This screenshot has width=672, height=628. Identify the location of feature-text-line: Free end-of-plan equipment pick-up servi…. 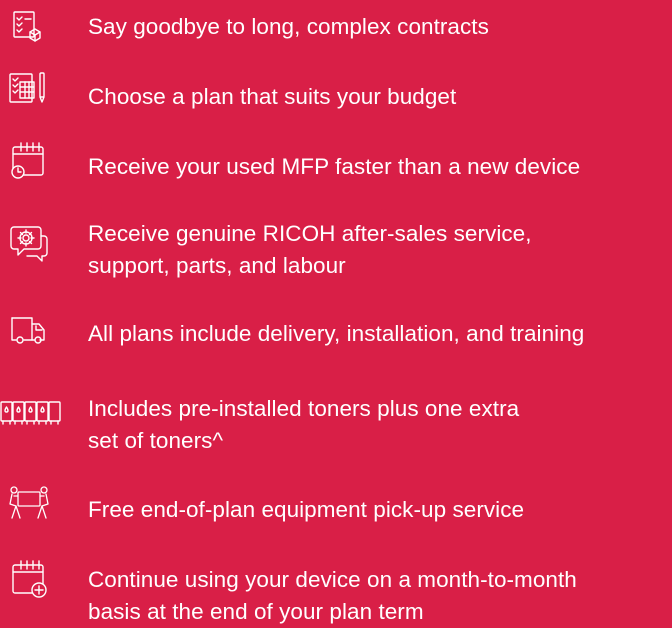
(306, 509).